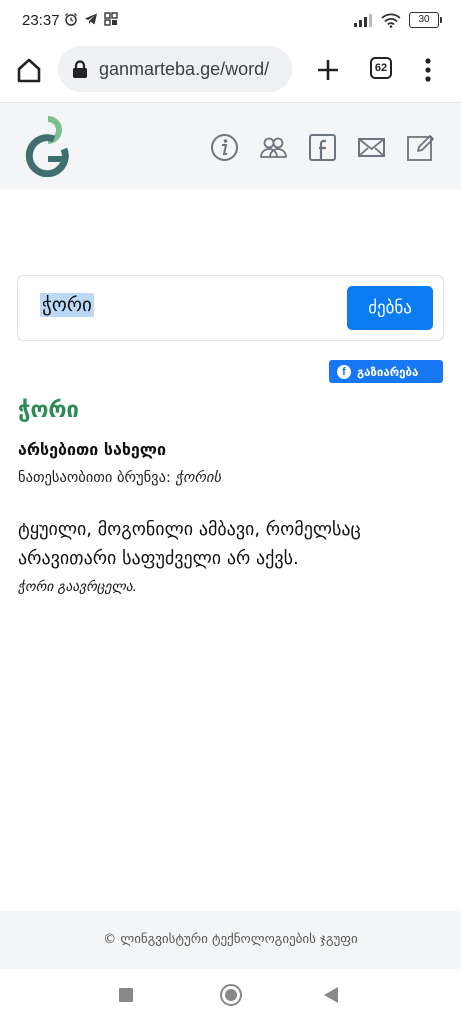 This screenshot has height=1024, width=461. I want to click on apps-grid-icon, so click(111, 19).